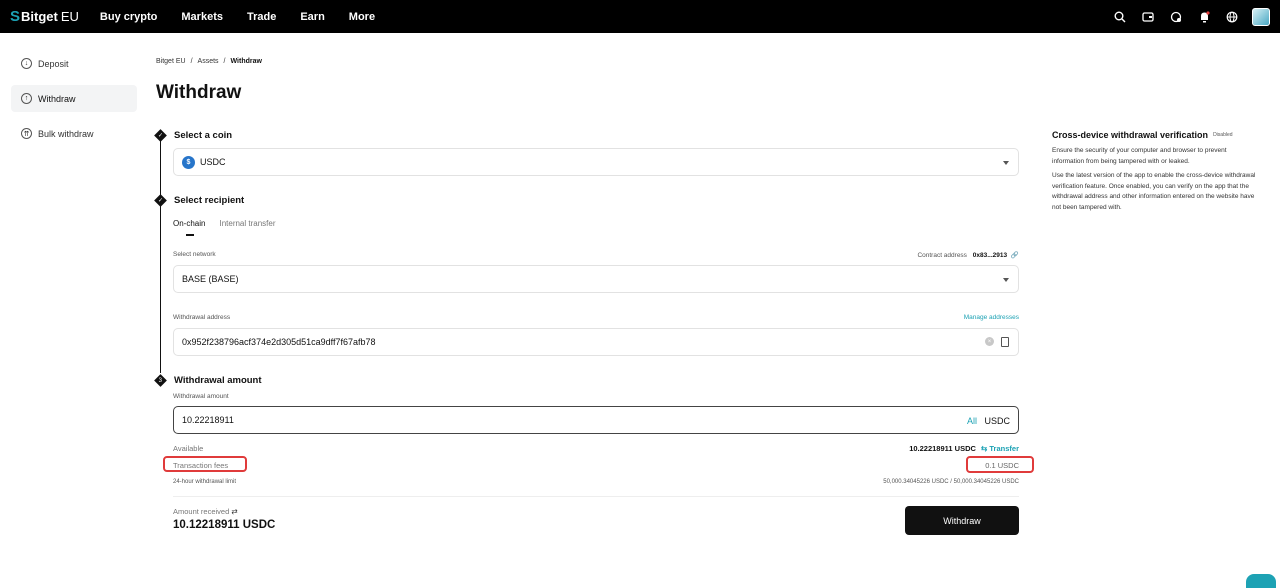 The image size is (1280, 588). I want to click on recipient-tabs: On-chain Internal transfer, so click(231, 223).